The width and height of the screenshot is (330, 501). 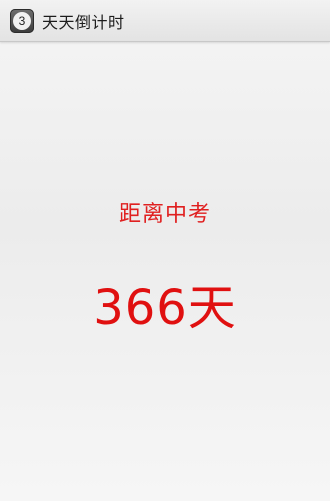 I want to click on app-title: 天天倒计时, so click(x=83, y=22).